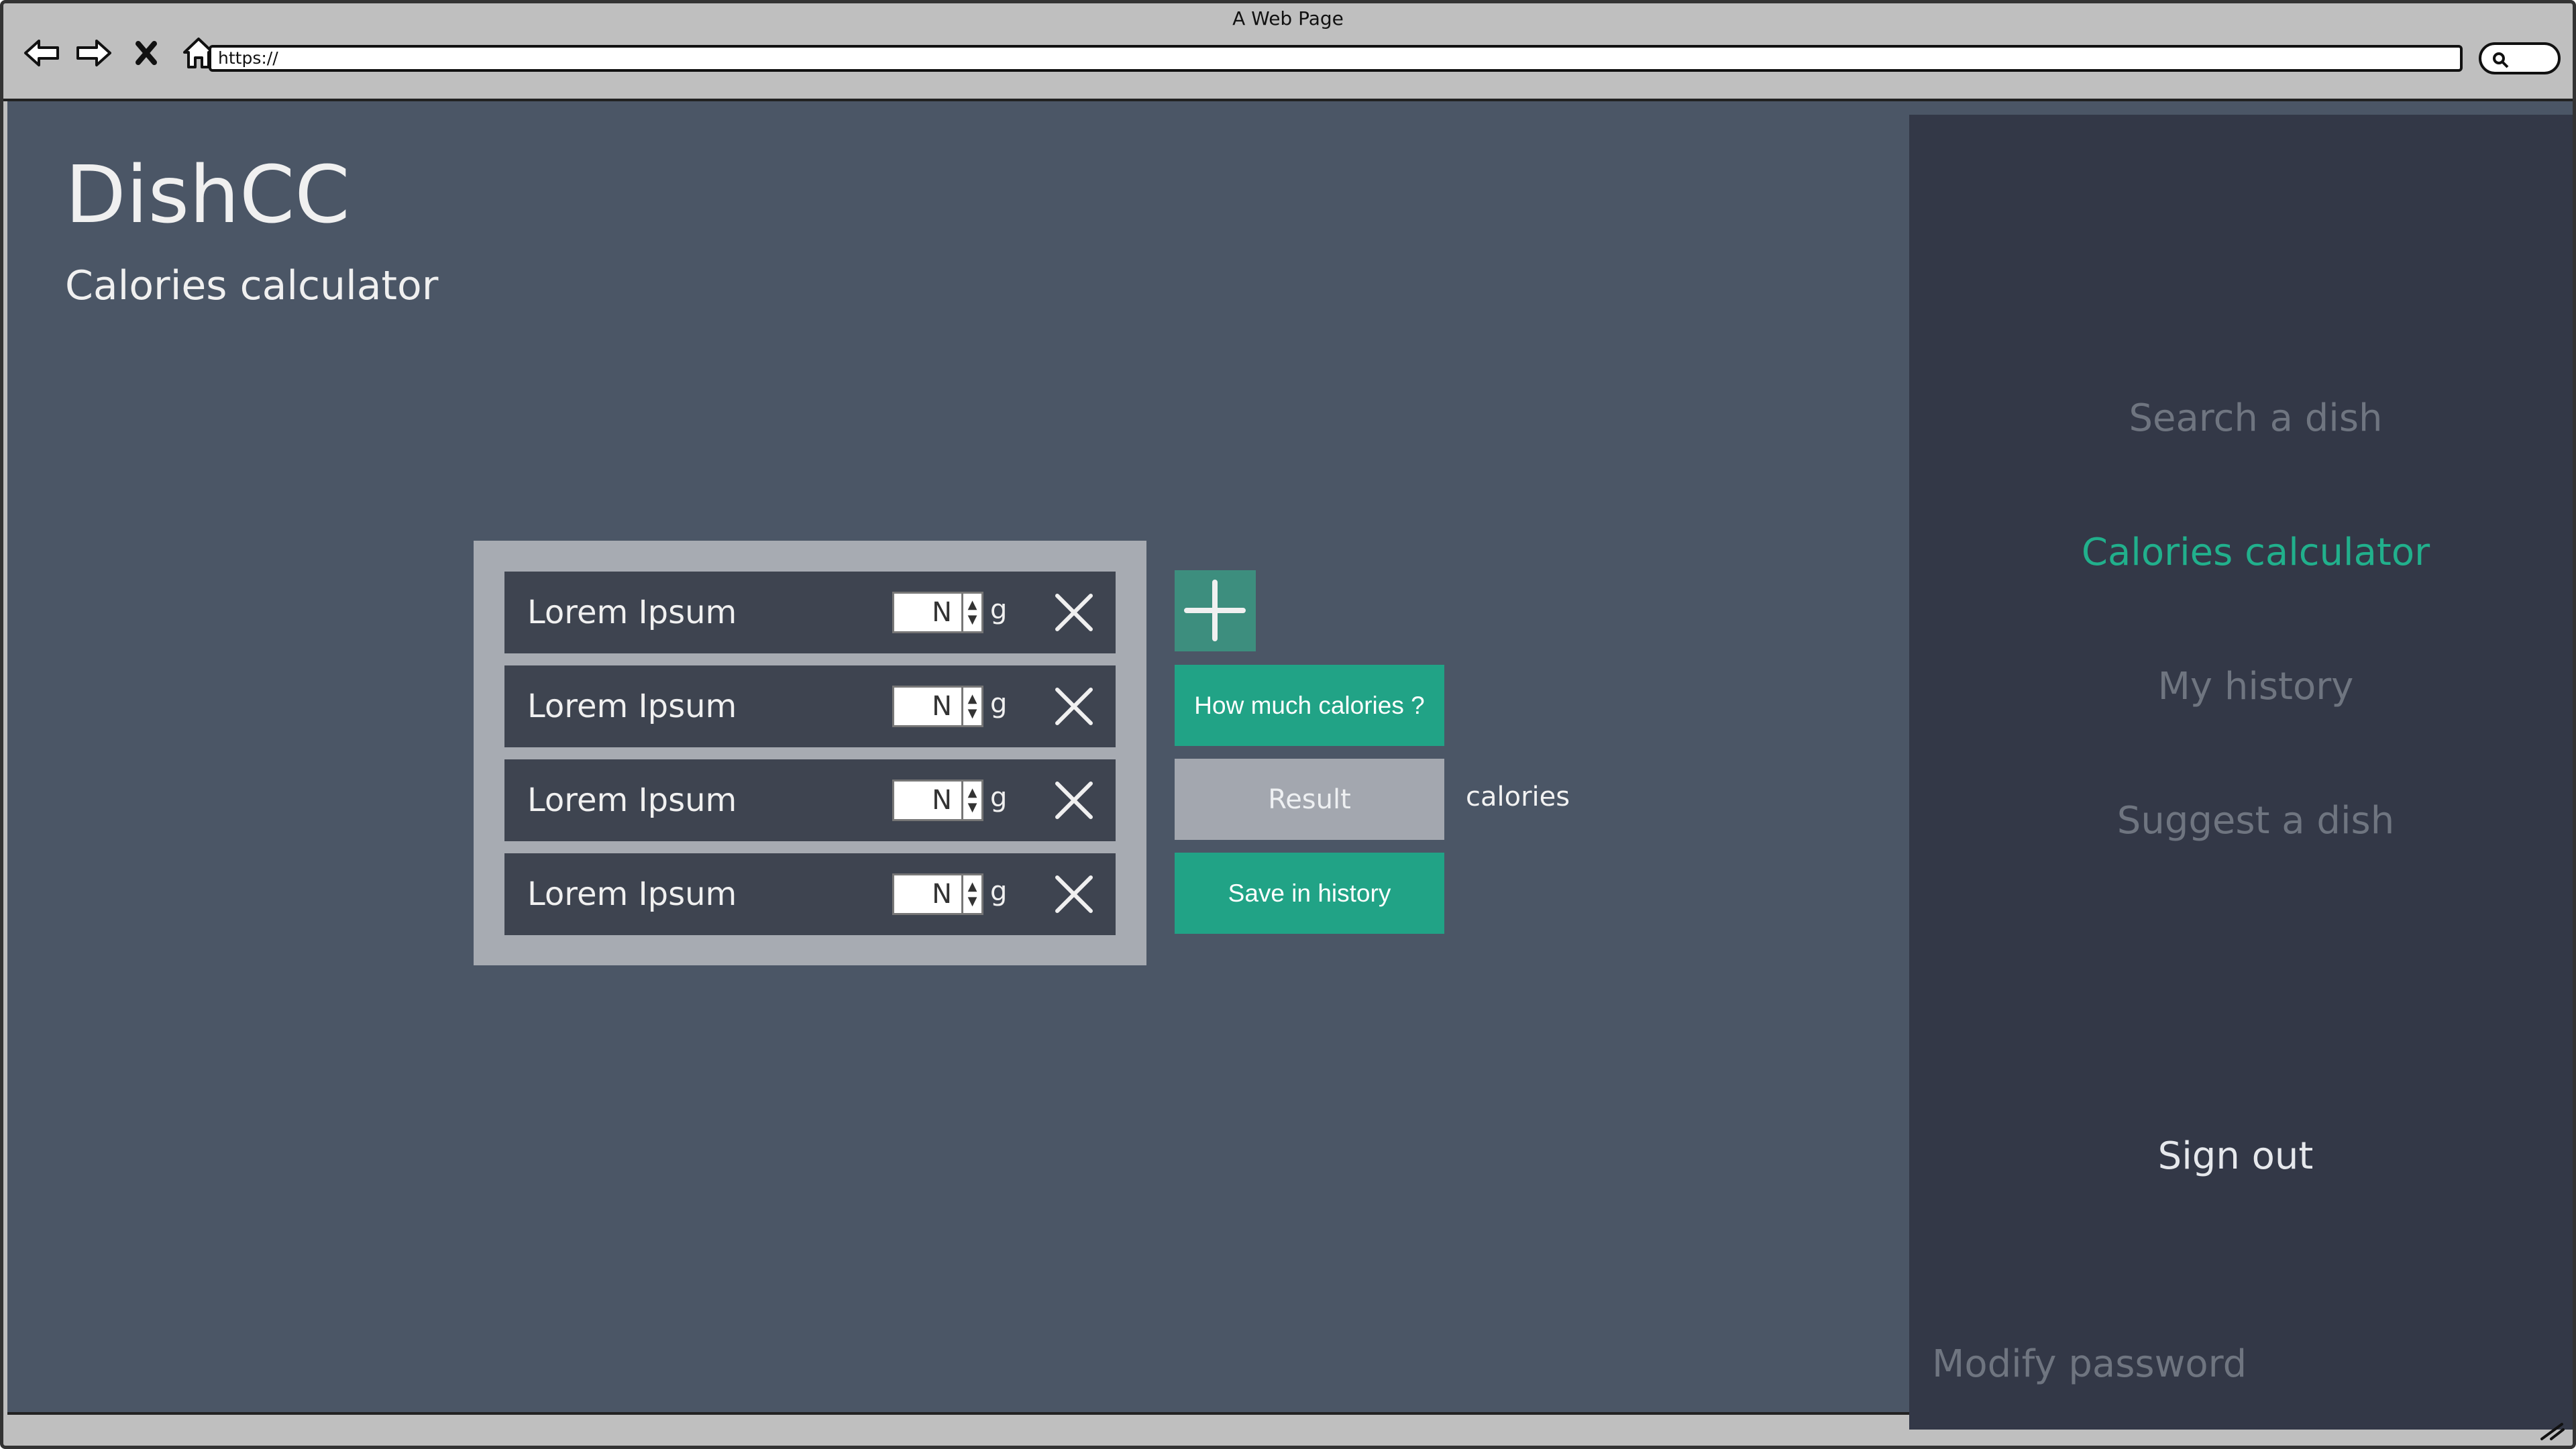 The image size is (2576, 1449). What do you see at coordinates (1309, 705) in the screenshot?
I see `calculate-calories-button: How much calories ?` at bounding box center [1309, 705].